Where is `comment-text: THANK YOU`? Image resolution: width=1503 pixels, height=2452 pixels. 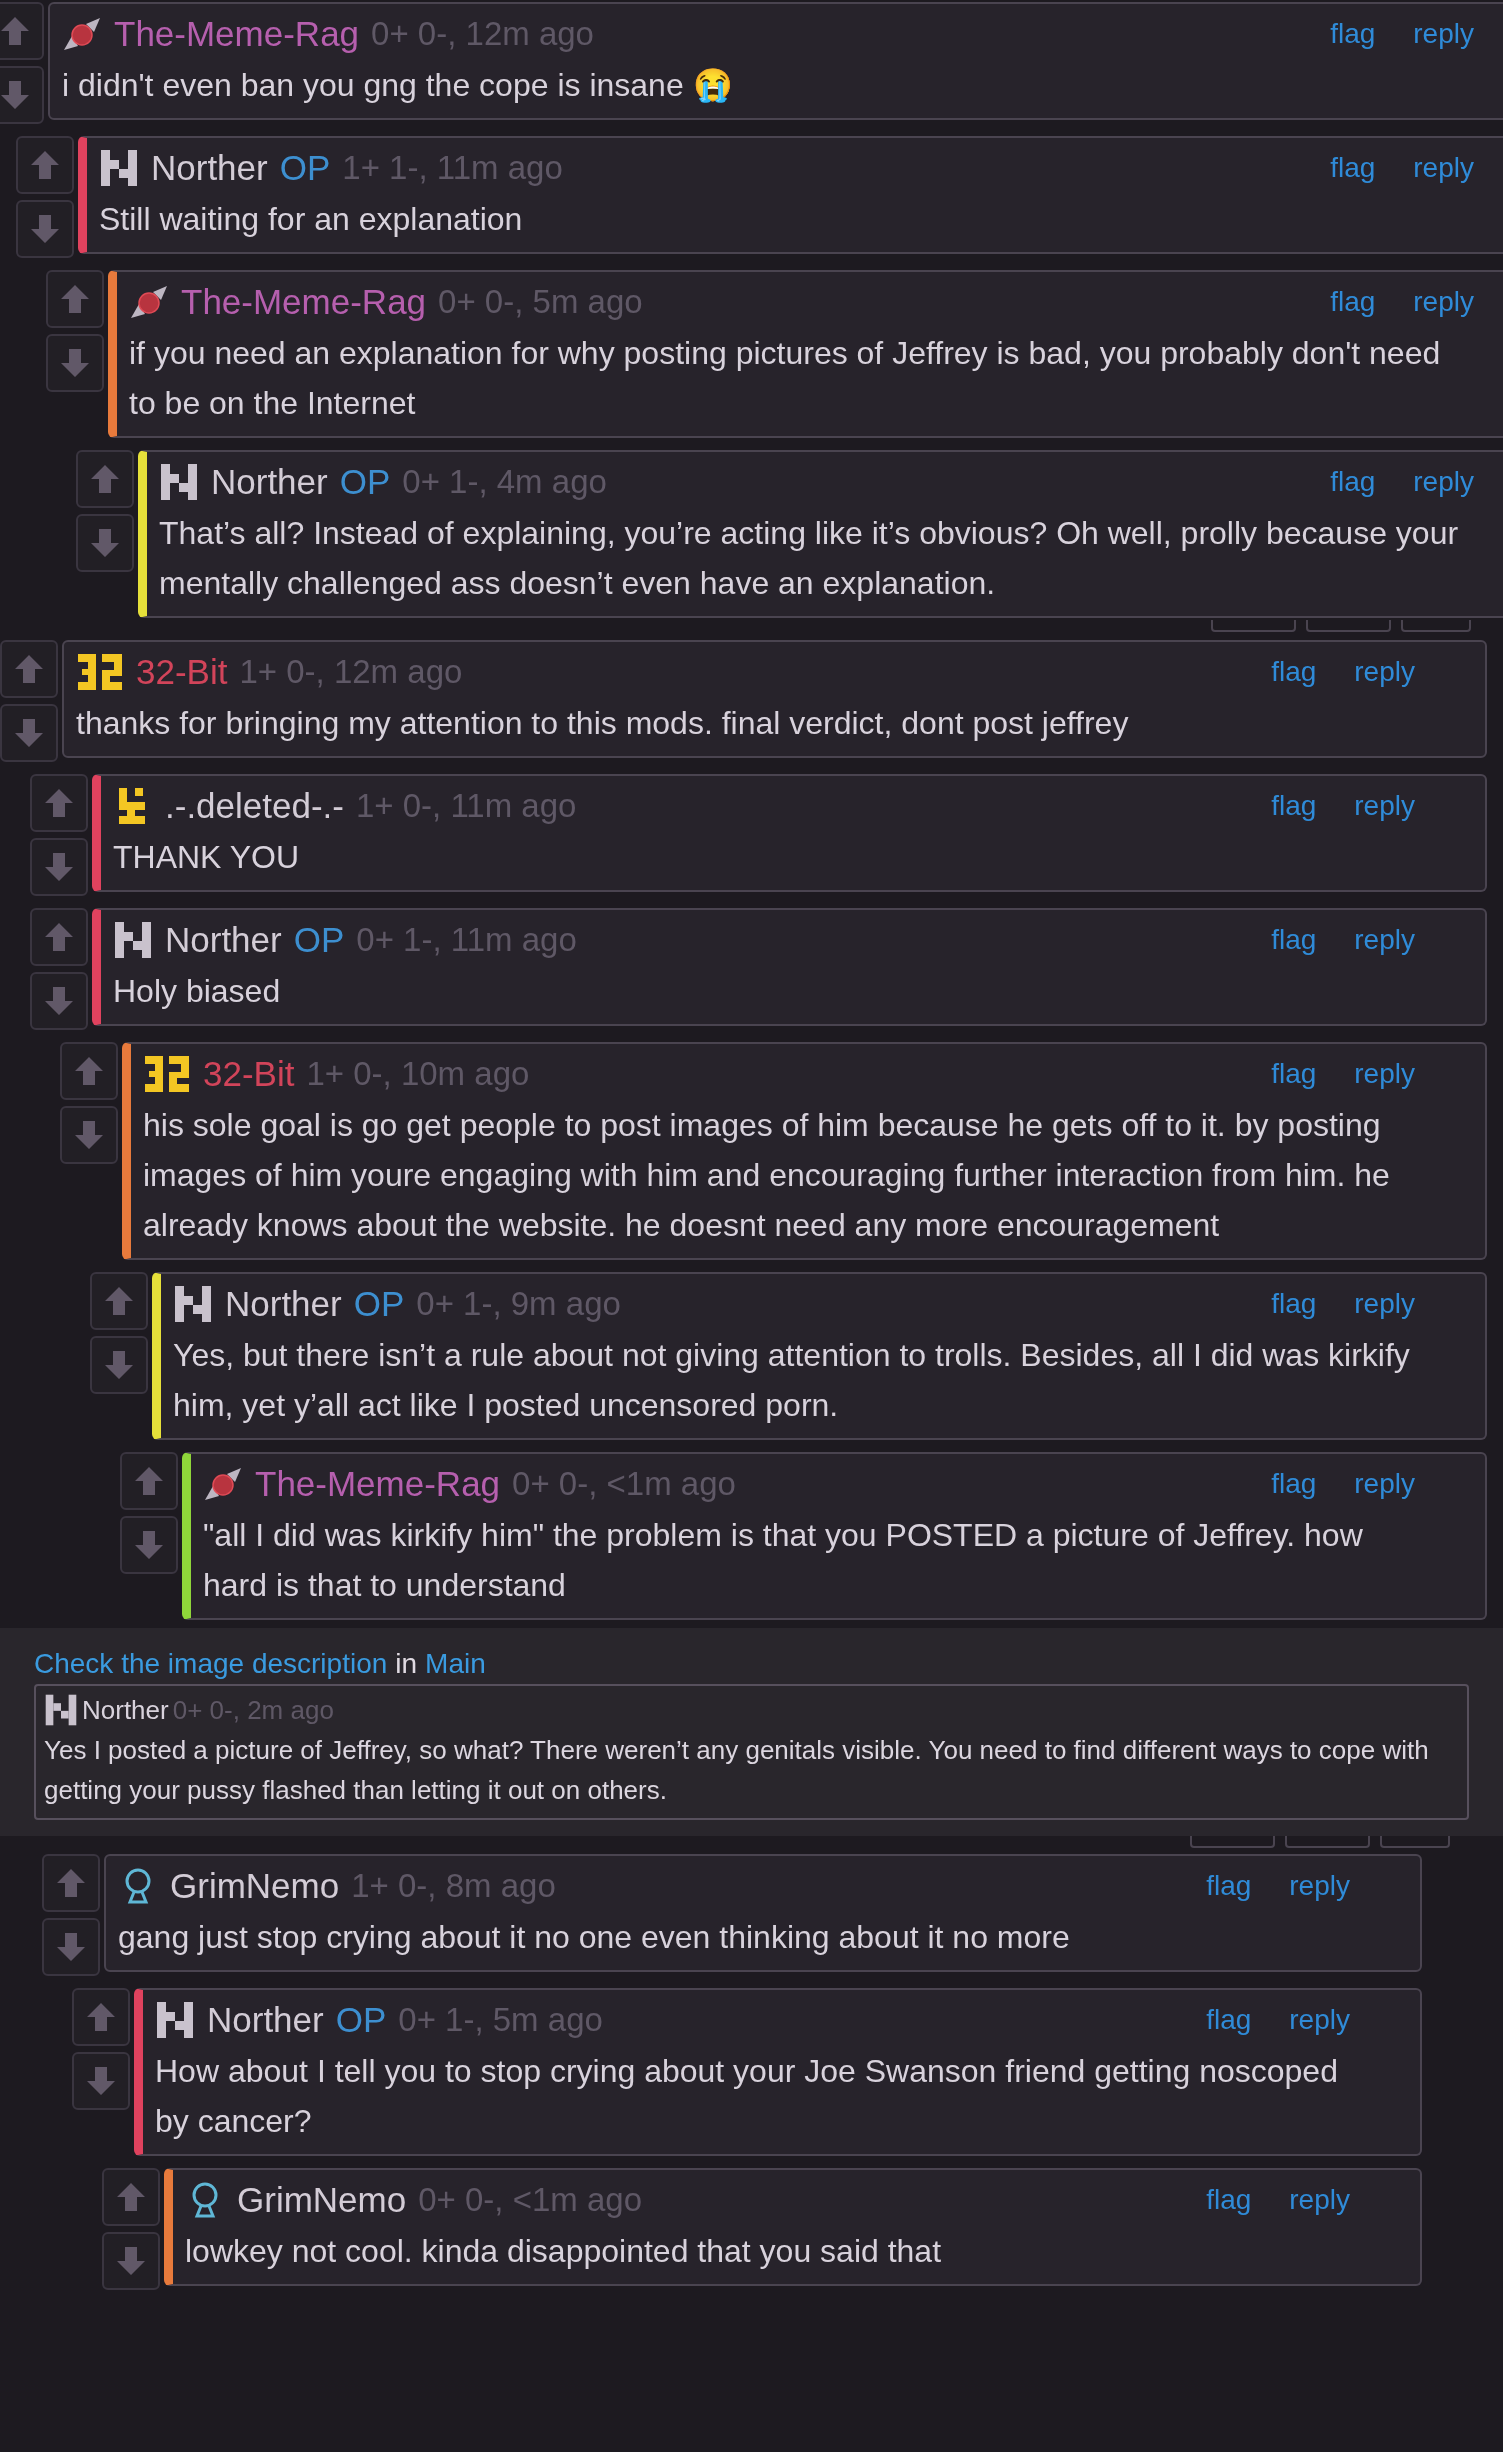
comment-text: THANK YOU is located at coordinates (207, 857).